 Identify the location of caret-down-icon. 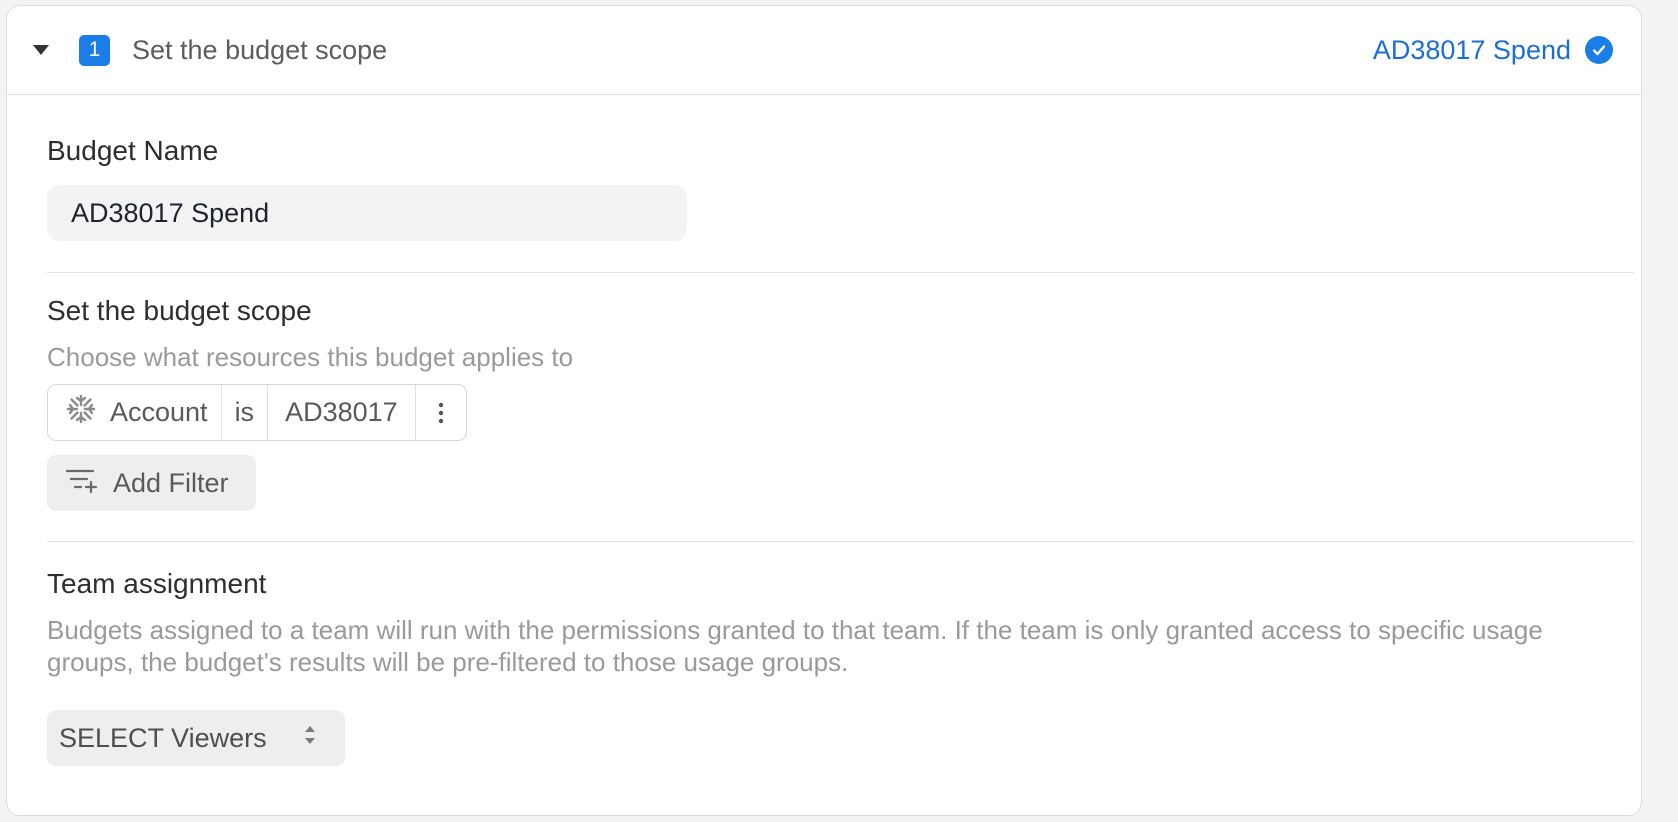
(41, 50).